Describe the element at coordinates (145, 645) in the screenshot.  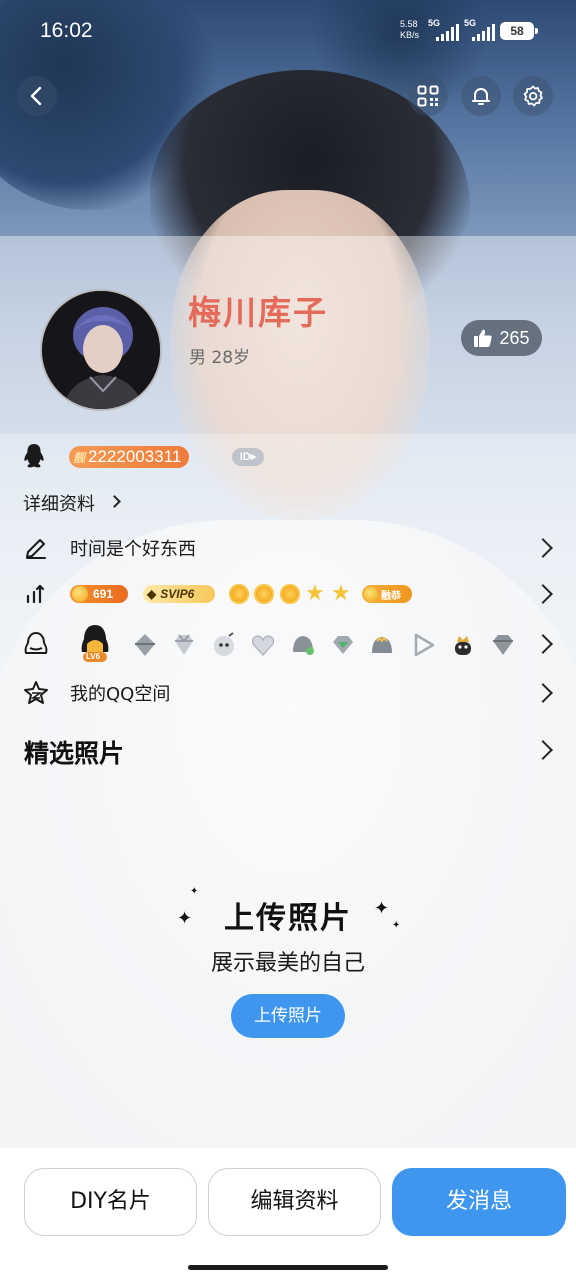
I see `helmet-badge-icon` at that location.